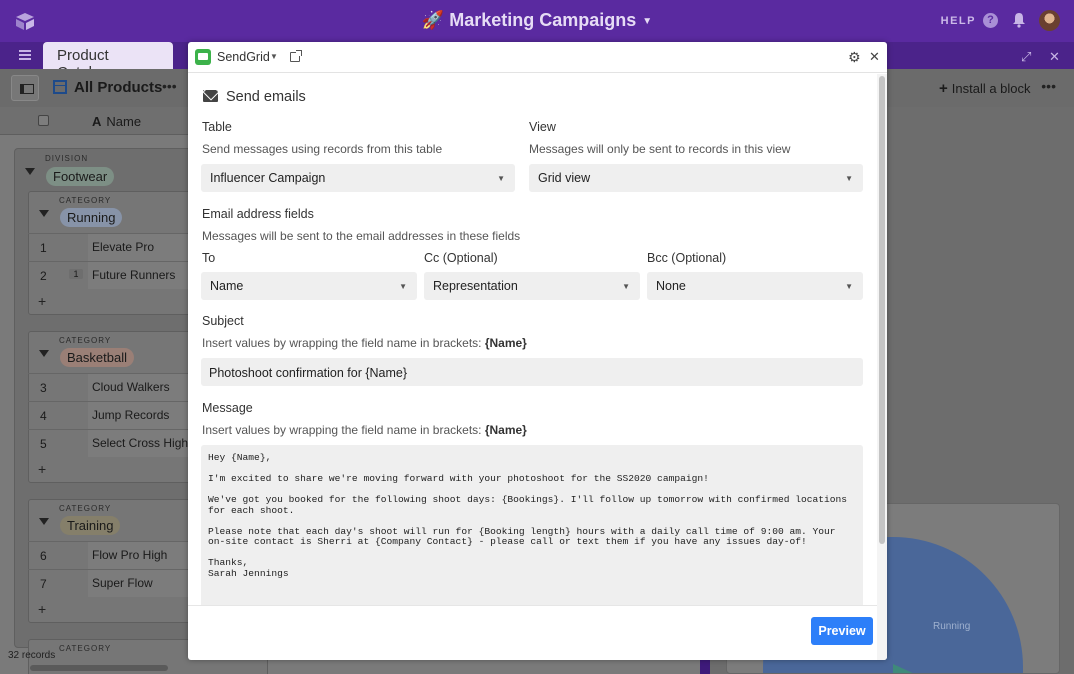  What do you see at coordinates (842, 631) in the screenshot?
I see `preview-button: Preview` at bounding box center [842, 631].